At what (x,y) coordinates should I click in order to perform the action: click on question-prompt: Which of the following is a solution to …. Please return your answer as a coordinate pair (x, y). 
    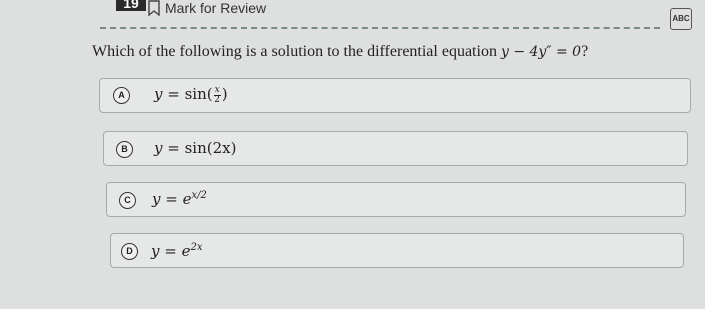
    Looking at the image, I should click on (294, 51).